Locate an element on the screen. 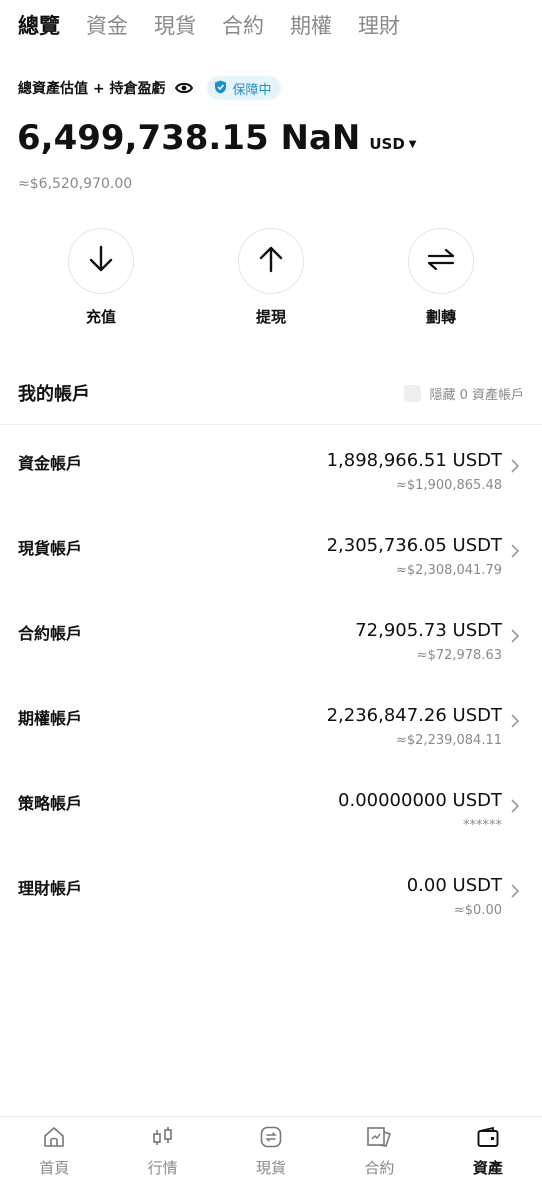 This screenshot has width=542, height=1182. deposit-label: 充值 is located at coordinates (100, 317).